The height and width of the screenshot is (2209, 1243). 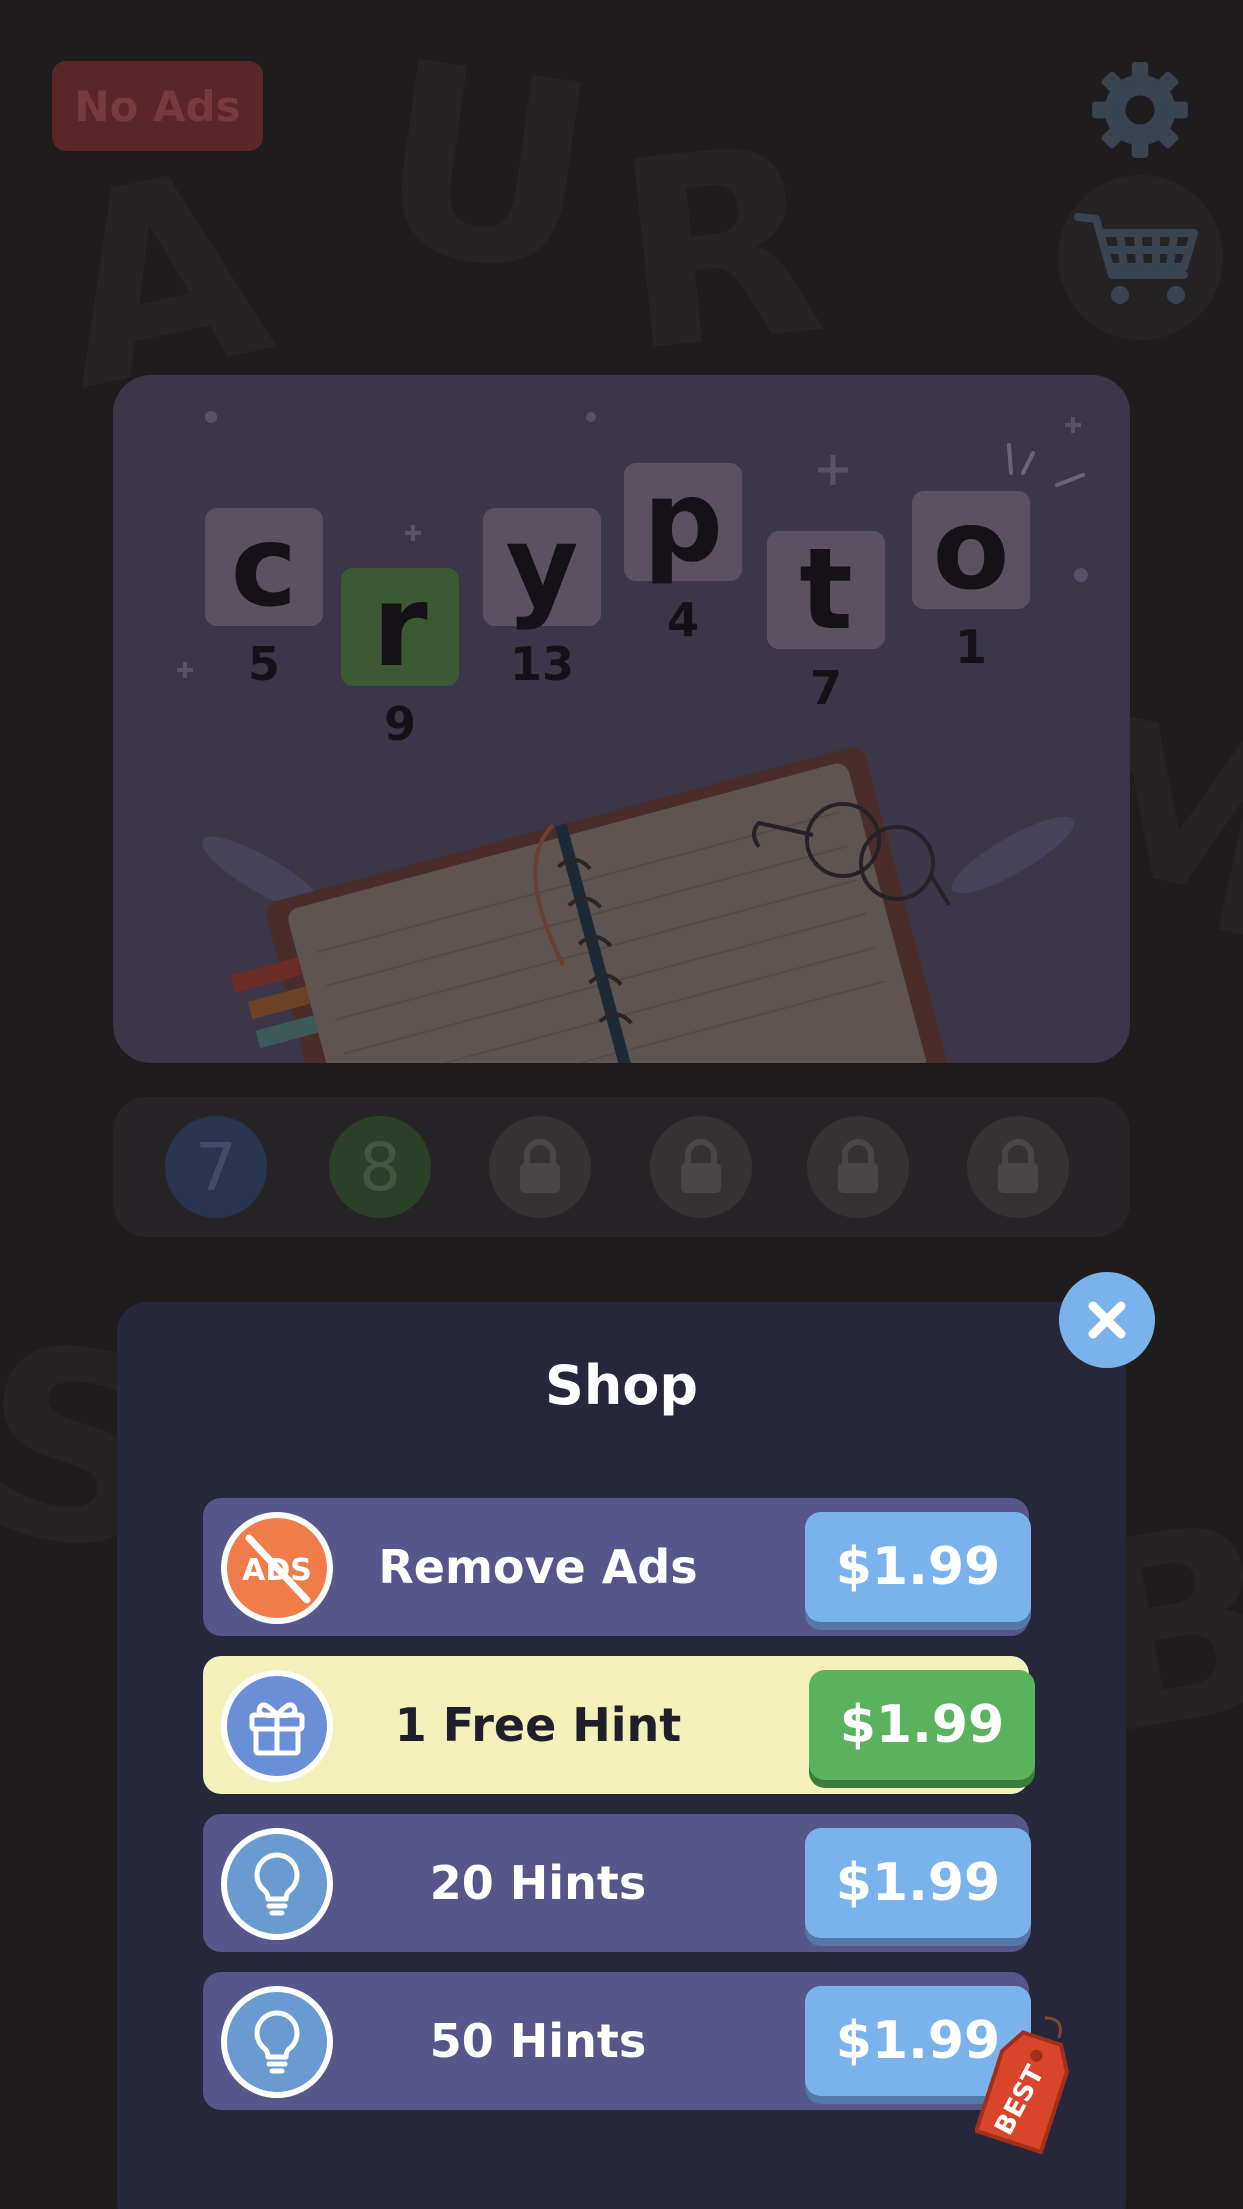 I want to click on tile-letter: t, so click(x=826, y=590).